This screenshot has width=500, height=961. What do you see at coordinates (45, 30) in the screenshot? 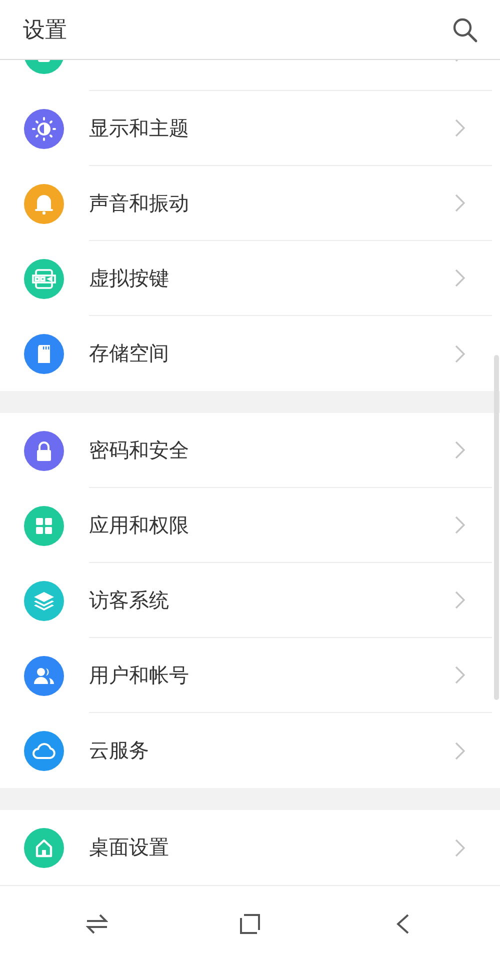
I see `page-title: 设置` at bounding box center [45, 30].